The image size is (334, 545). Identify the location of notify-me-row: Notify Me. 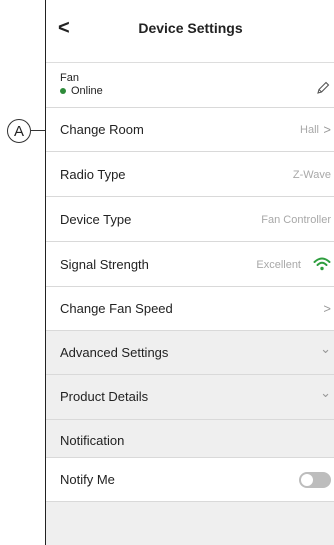
(190, 480).